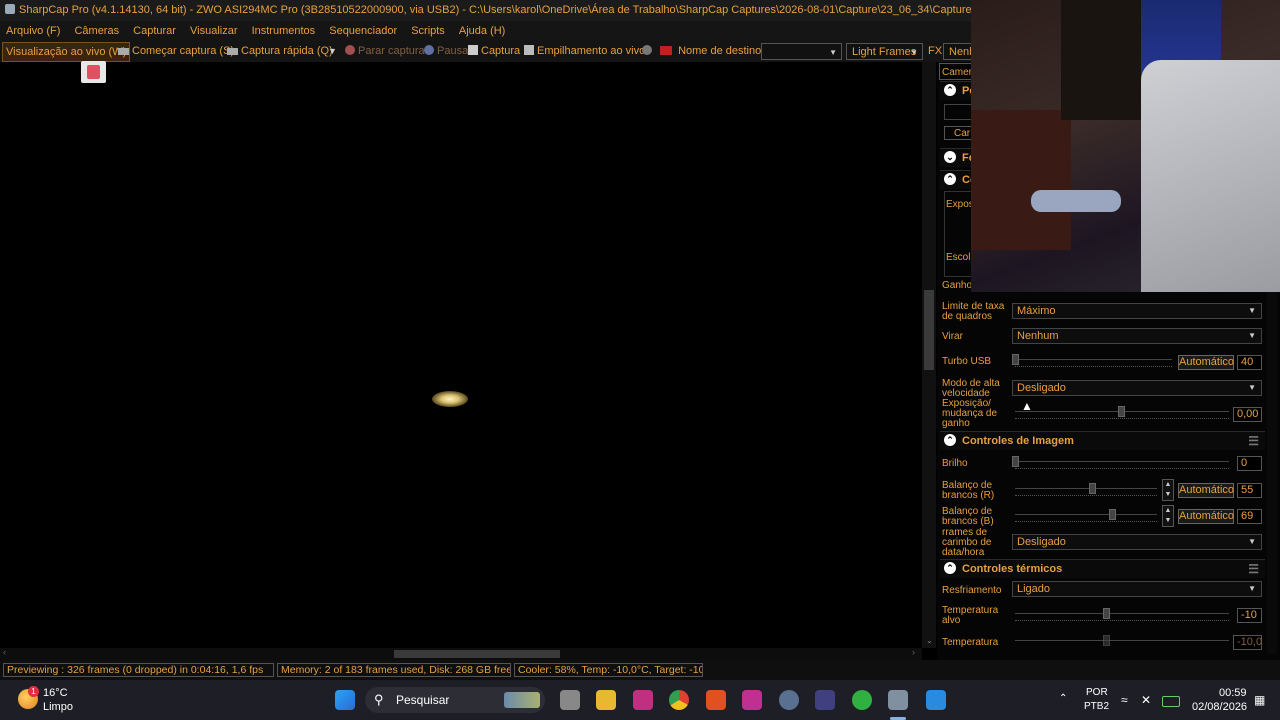 Image resolution: width=1280 pixels, height=720 pixels. I want to click on scroll-down-icon: ⌄, so click(929, 640).